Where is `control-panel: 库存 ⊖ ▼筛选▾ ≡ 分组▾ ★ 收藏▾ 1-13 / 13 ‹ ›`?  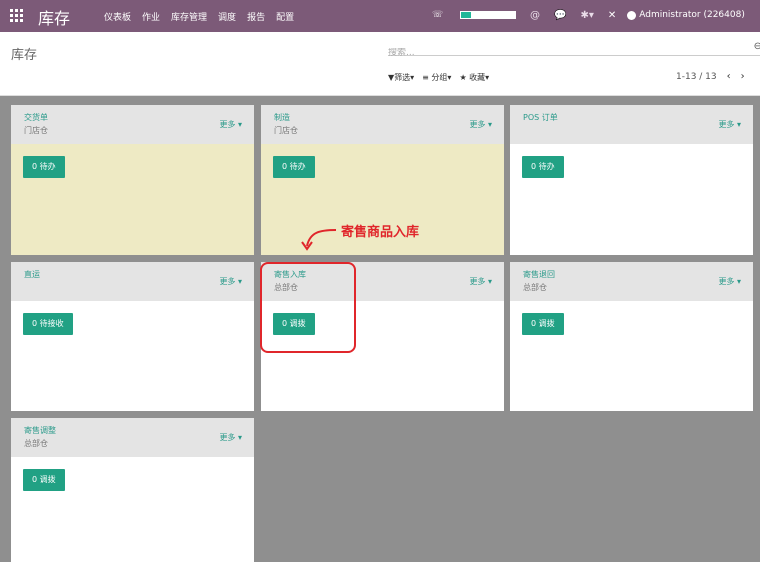 control-panel: 库存 ⊖ ▼筛选▾ ≡ 分组▾ ★ 收藏▾ 1-13 / 13 ‹ › is located at coordinates (380, 64).